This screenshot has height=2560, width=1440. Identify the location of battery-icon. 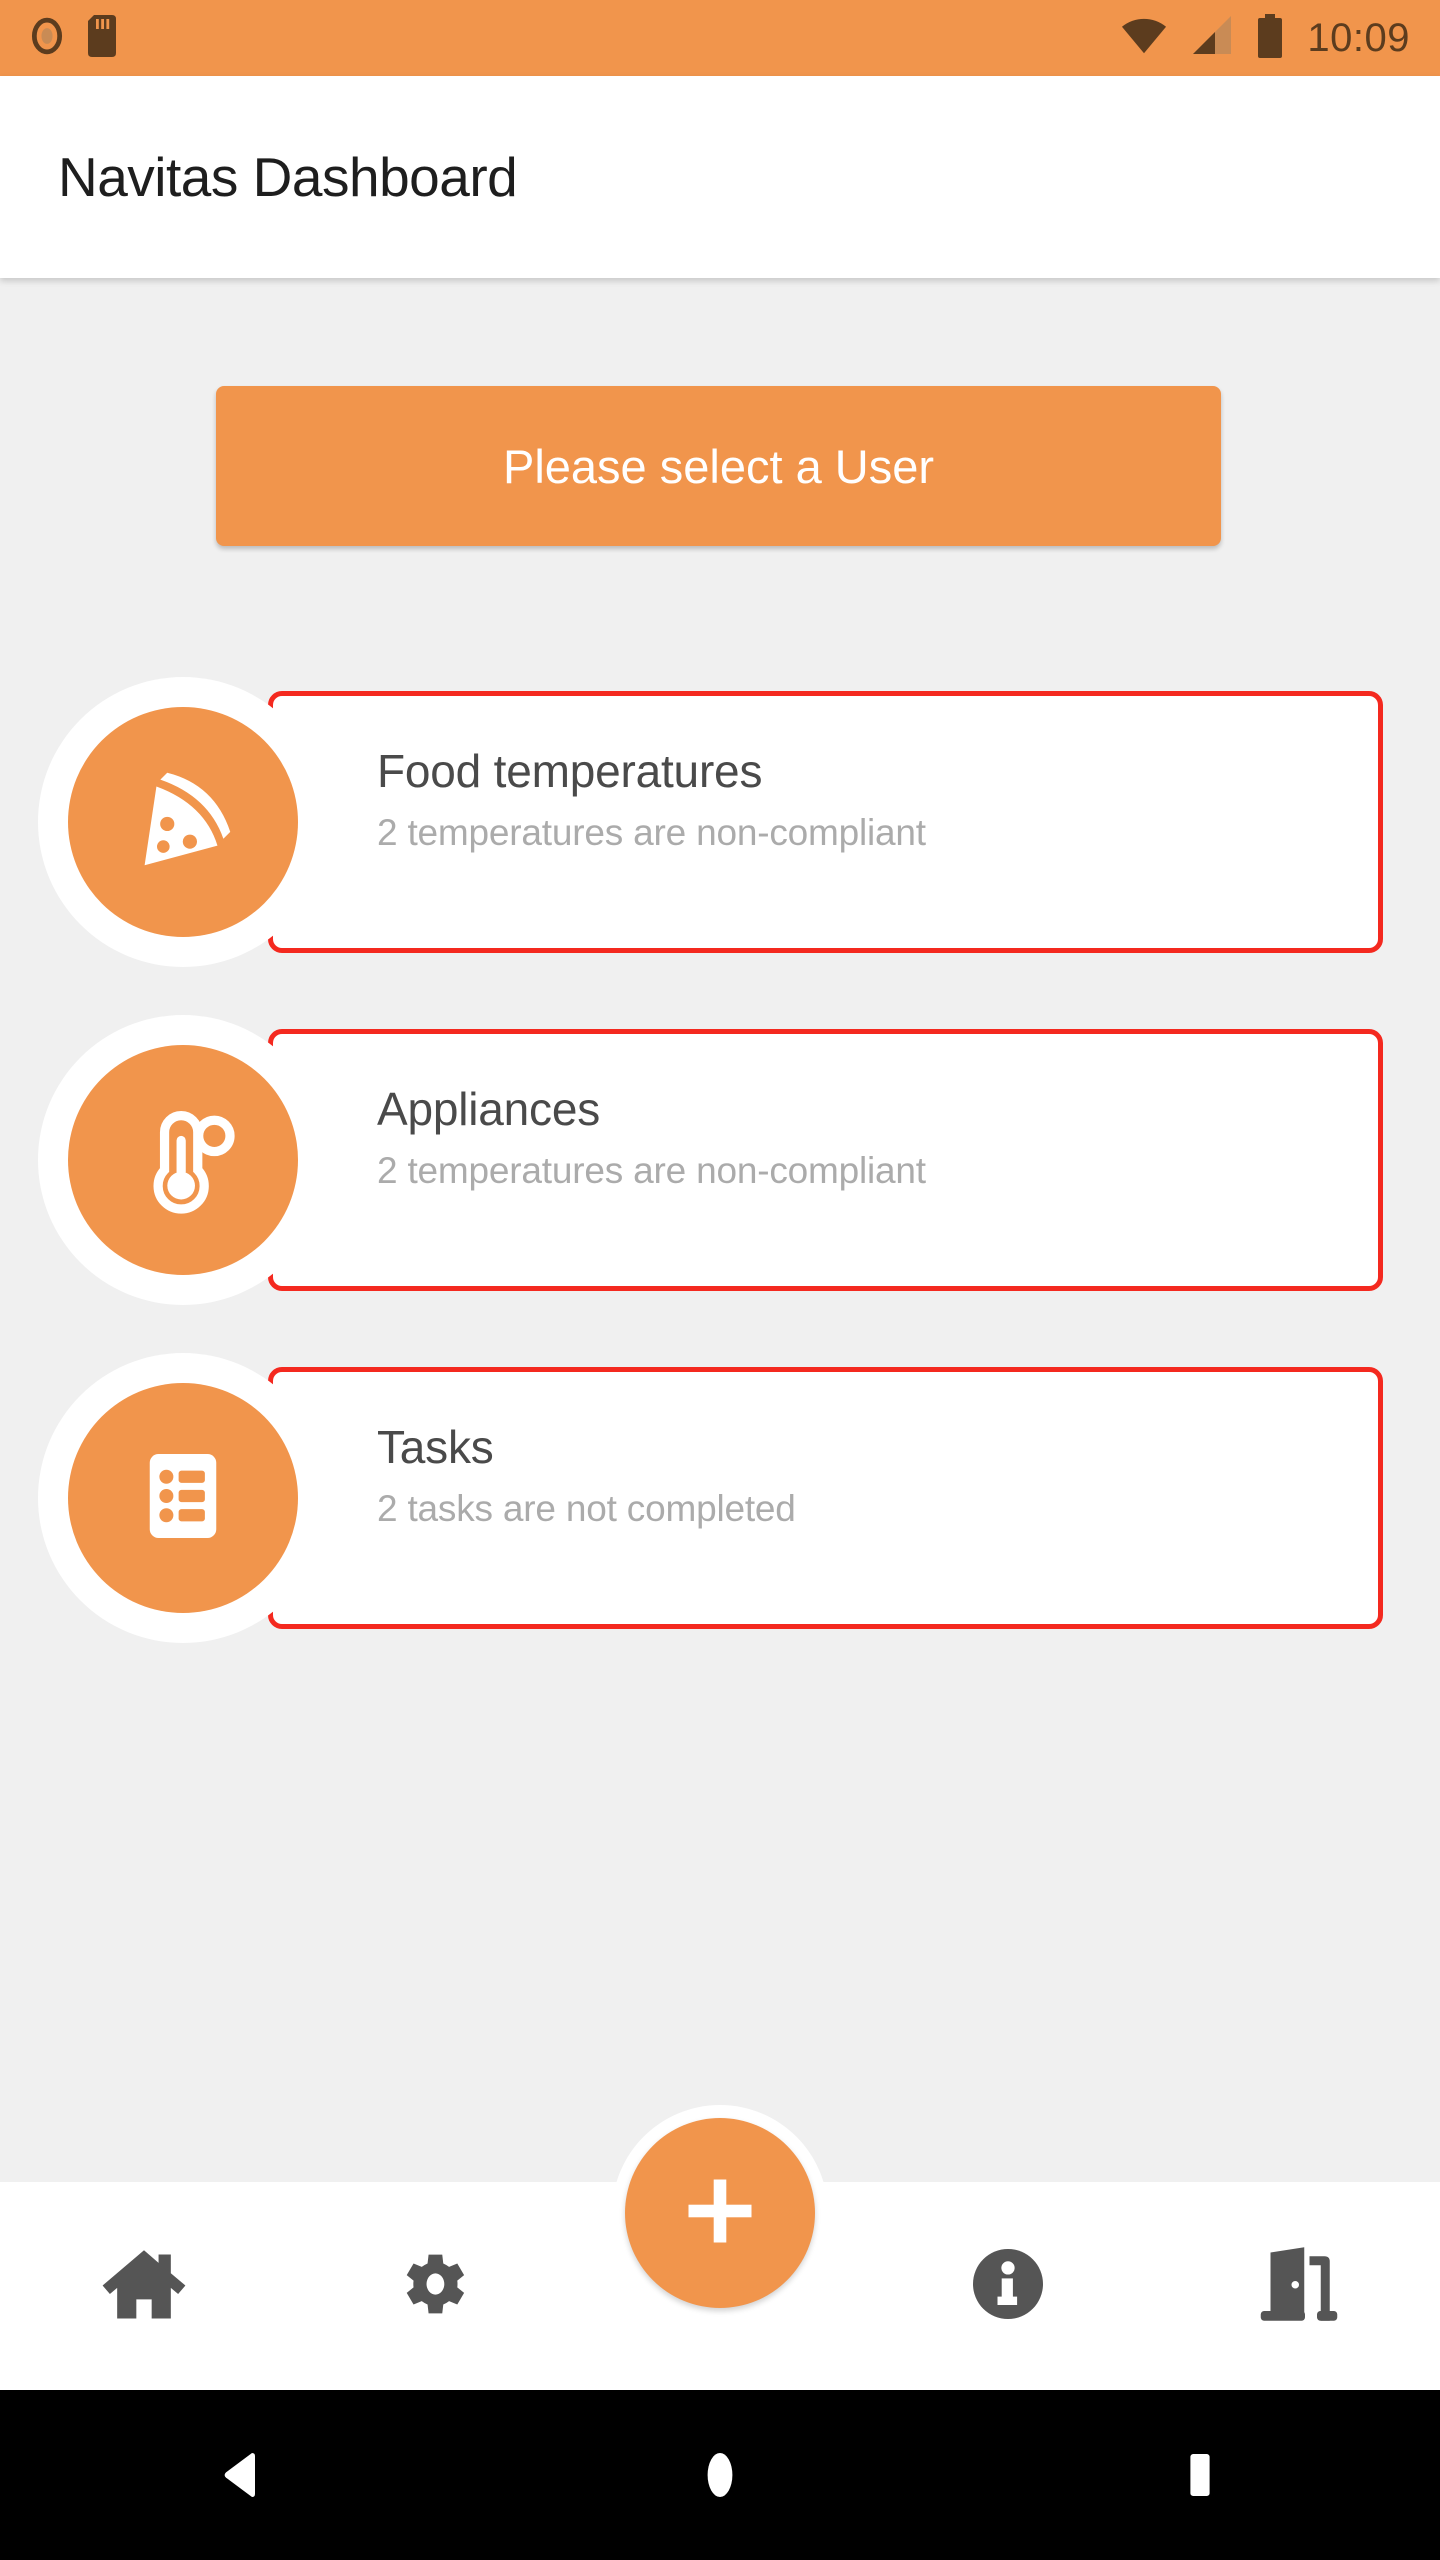
(1270, 38).